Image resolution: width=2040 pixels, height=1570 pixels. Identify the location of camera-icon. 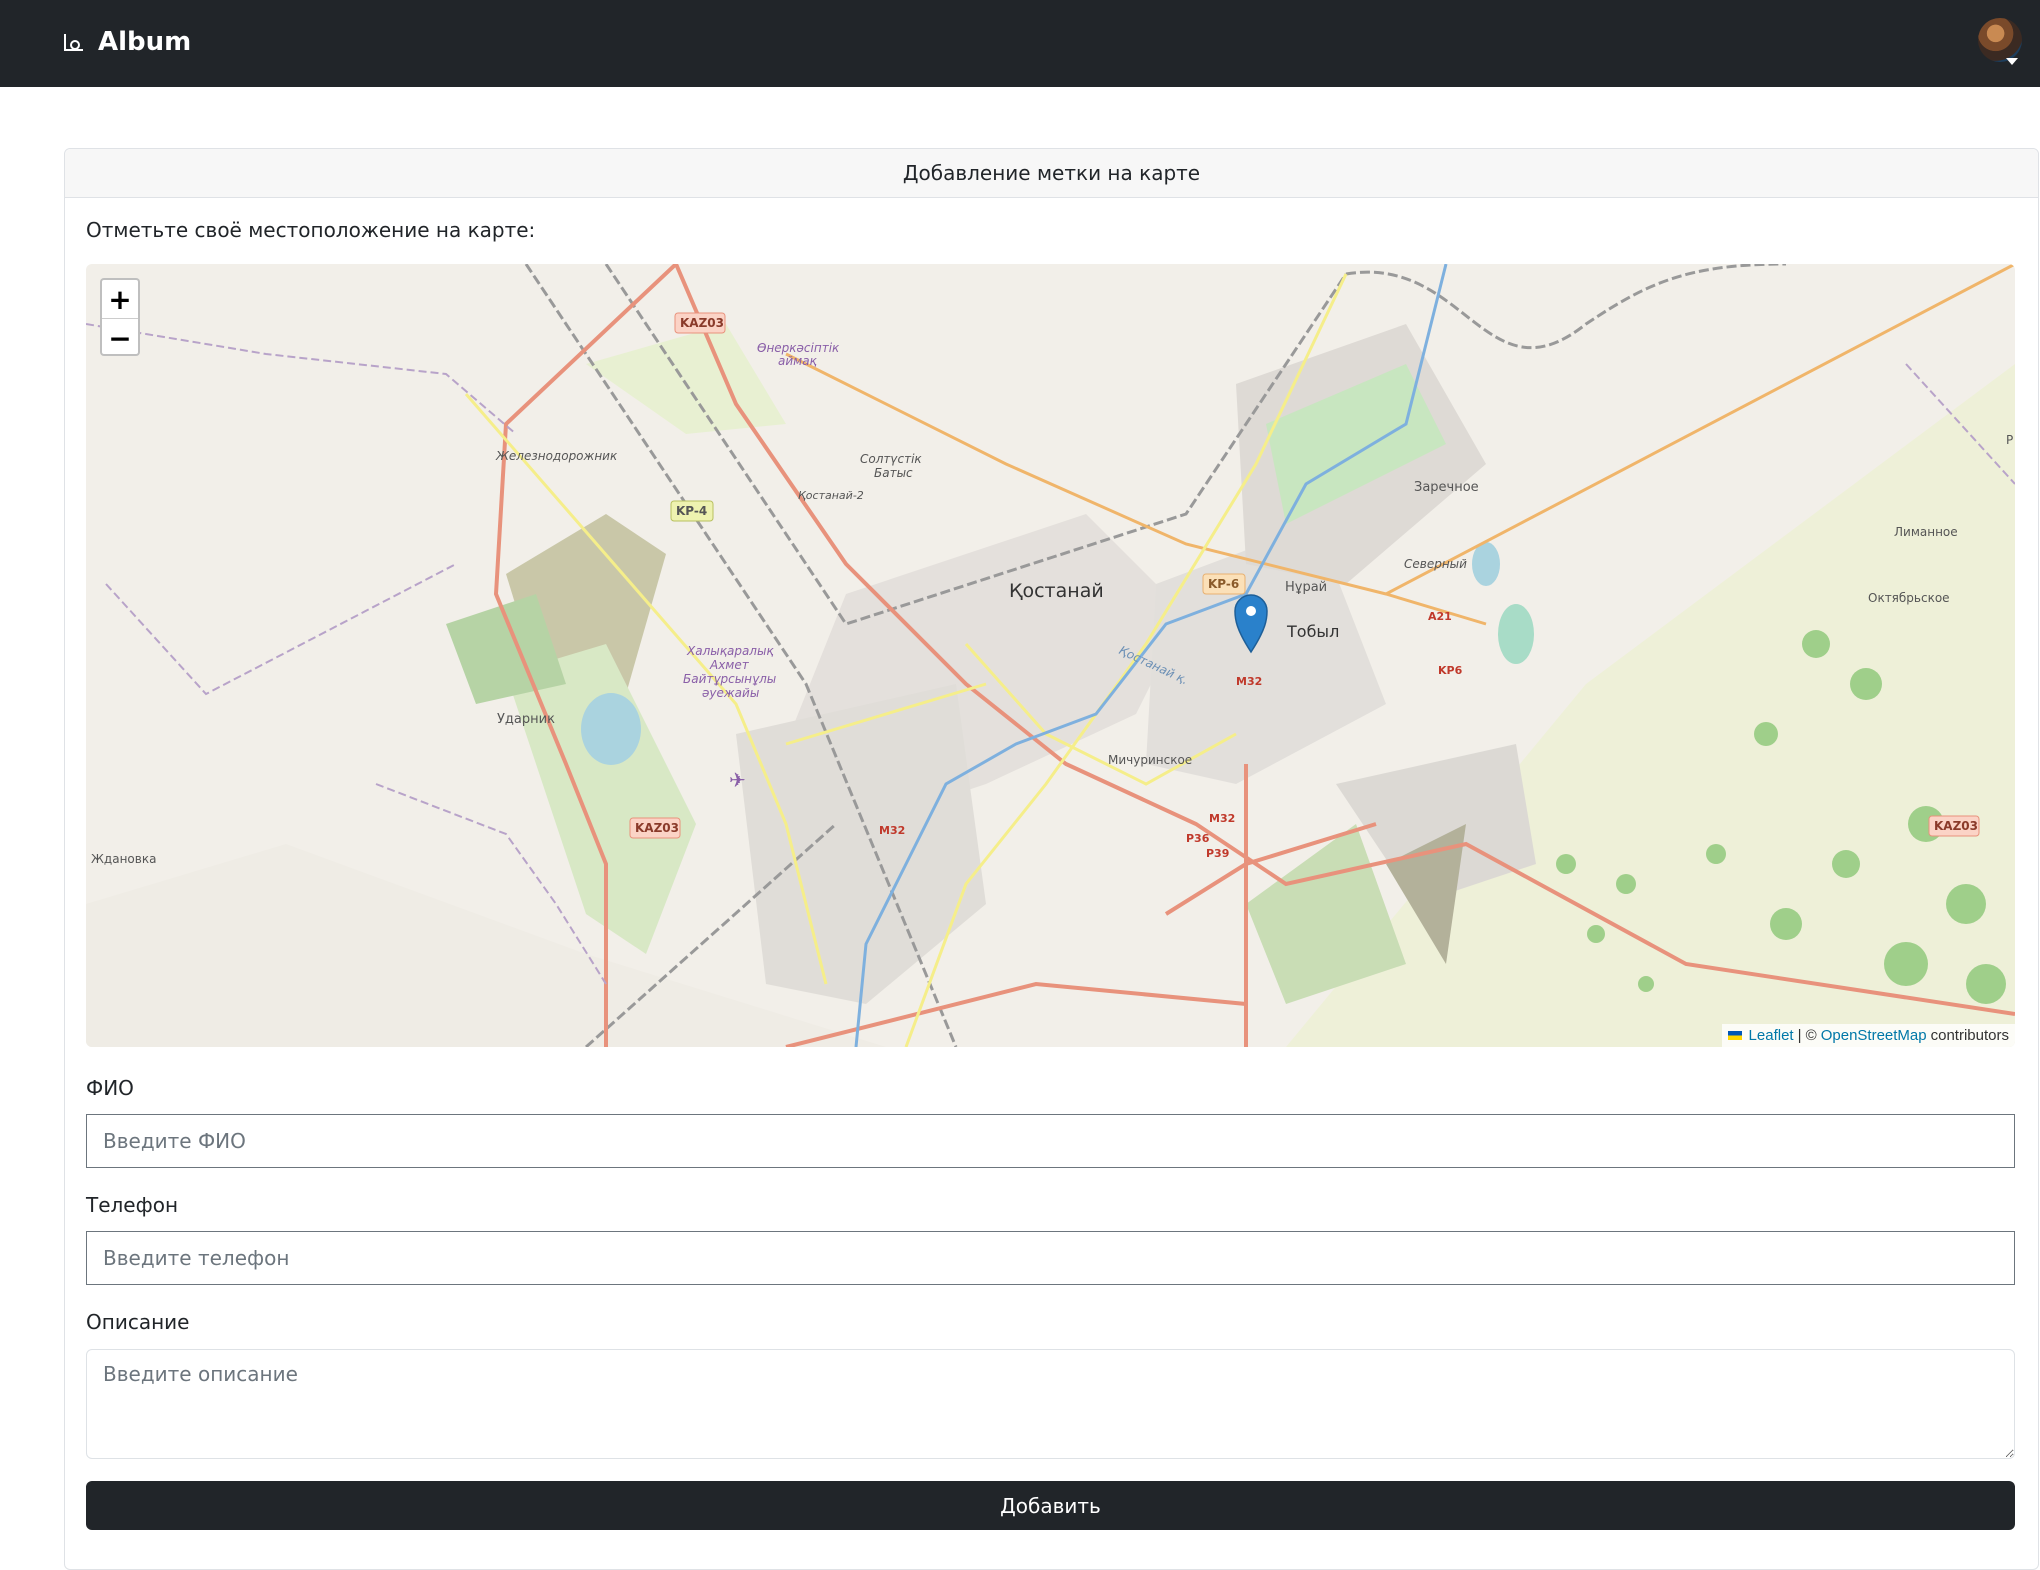
(73, 42).